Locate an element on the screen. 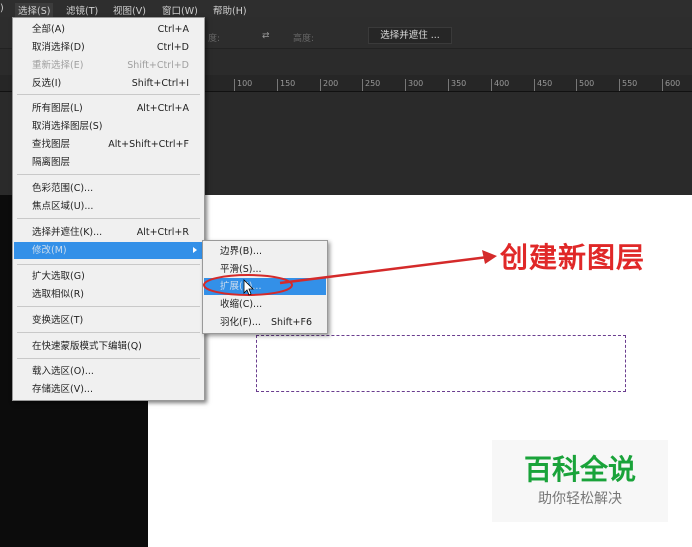  watermark: 百科全说 助你轻松解决 is located at coordinates (580, 481).